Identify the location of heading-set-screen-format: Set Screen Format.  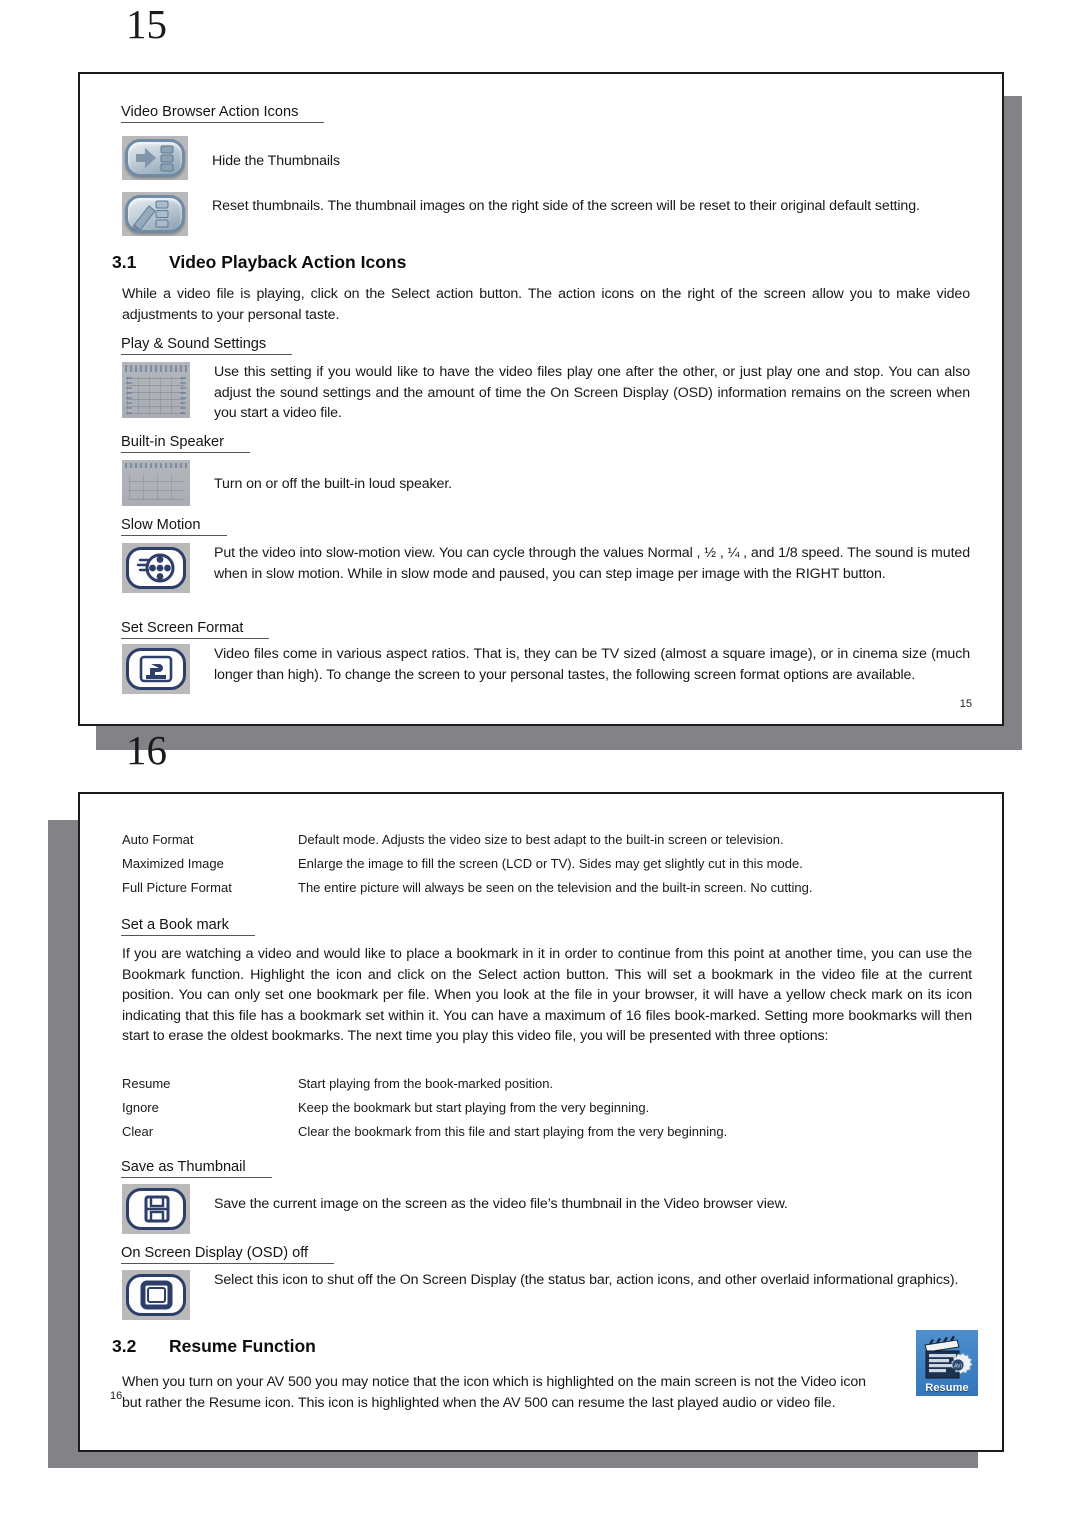
(195, 629).